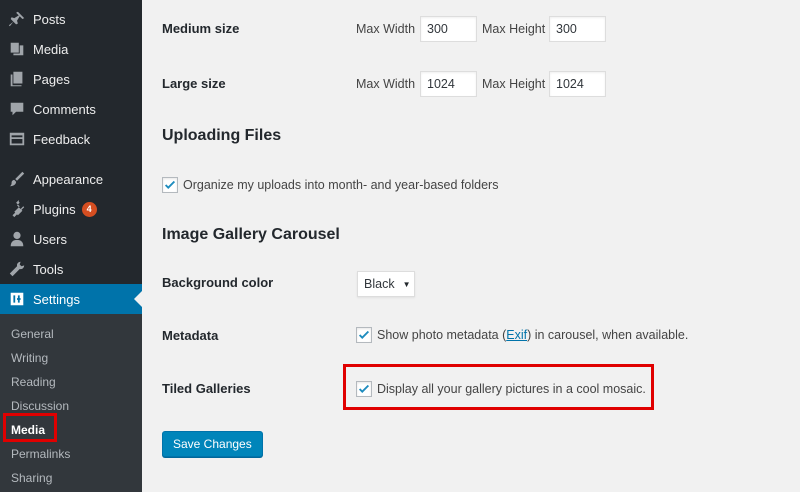 This screenshot has width=800, height=492. I want to click on medium-width-input, so click(448, 29).